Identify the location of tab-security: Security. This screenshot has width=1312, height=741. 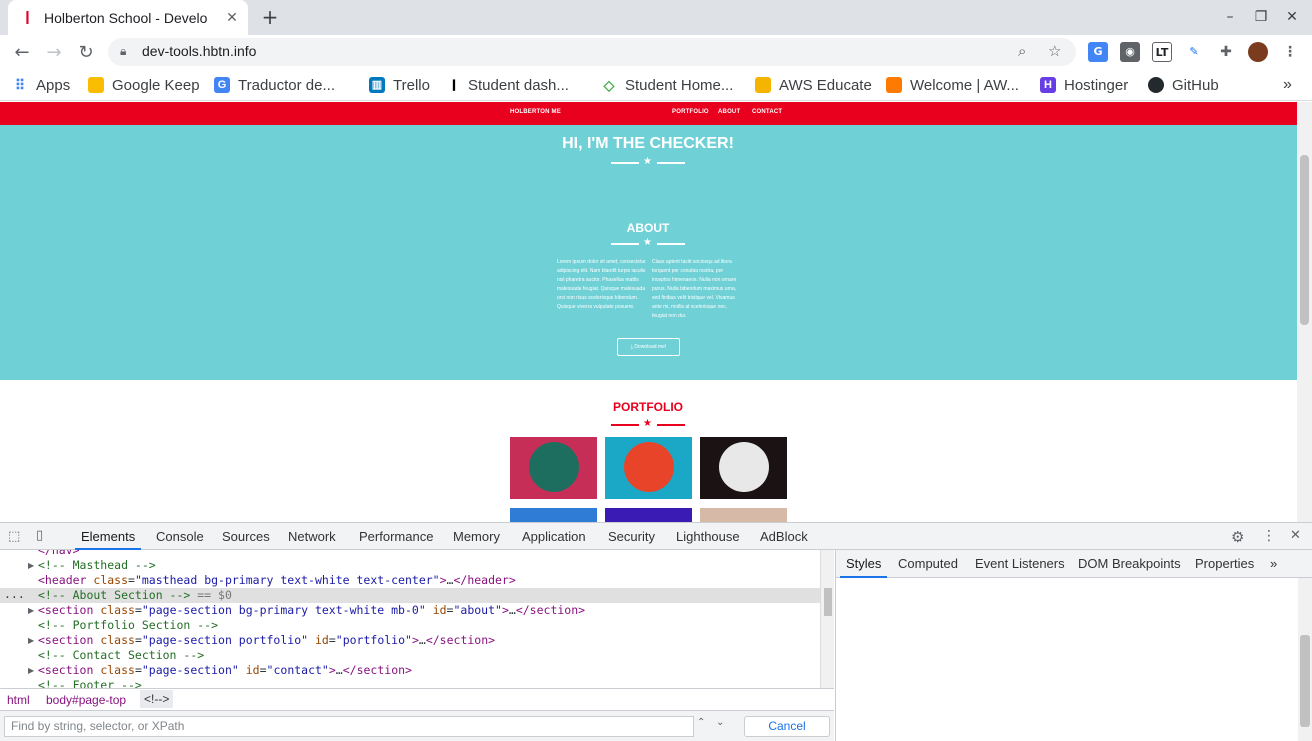
(631, 536).